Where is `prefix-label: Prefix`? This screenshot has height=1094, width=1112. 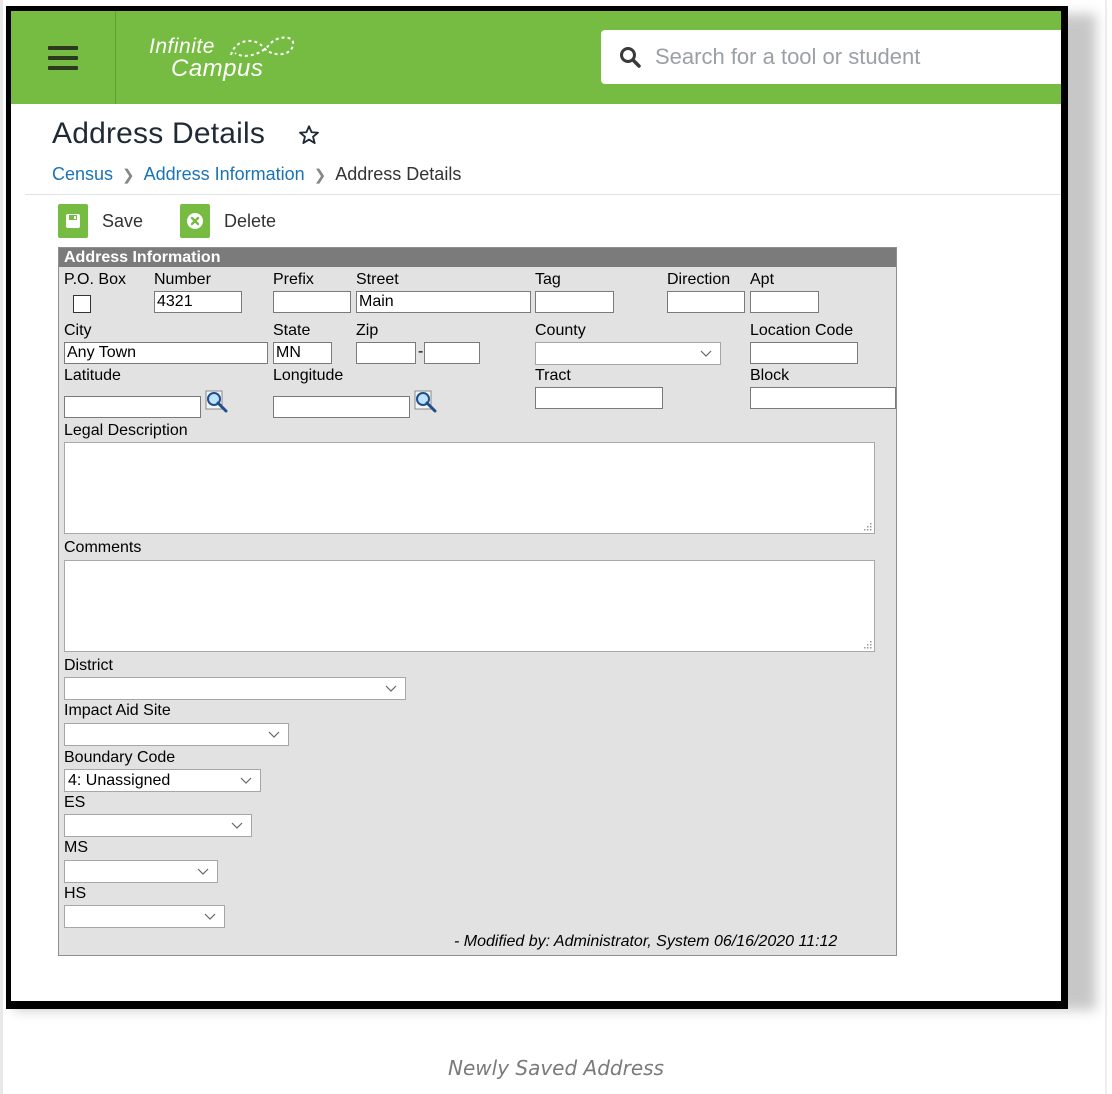 prefix-label: Prefix is located at coordinates (293, 279).